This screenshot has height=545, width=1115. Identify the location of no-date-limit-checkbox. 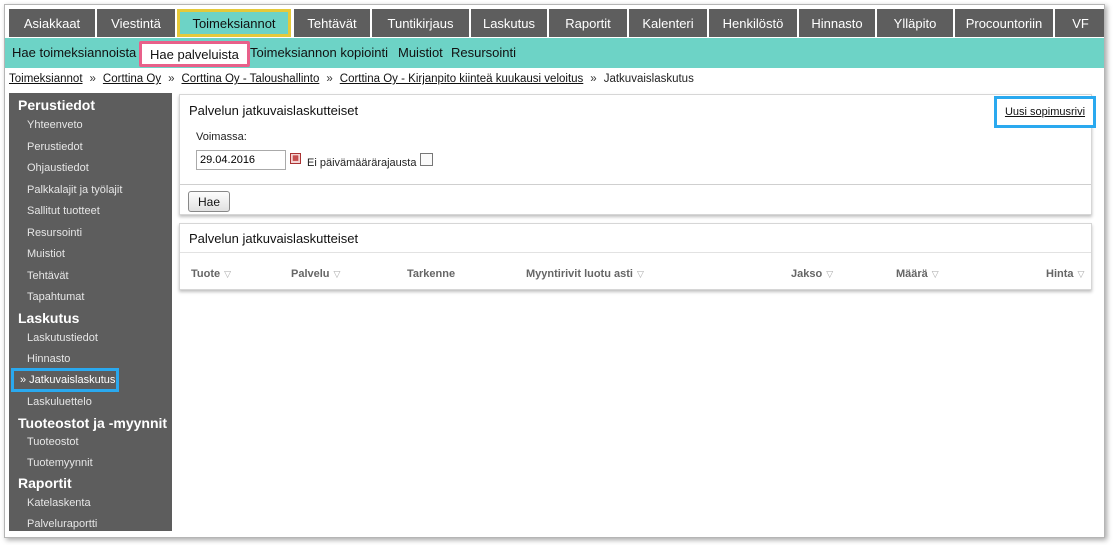
(426, 159).